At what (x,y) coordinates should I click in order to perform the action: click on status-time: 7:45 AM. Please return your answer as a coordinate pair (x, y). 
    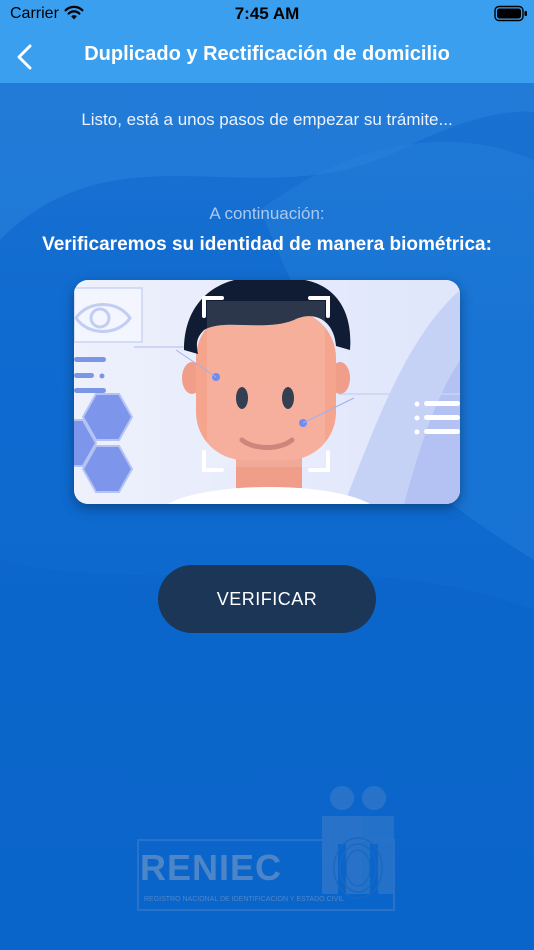
    Looking at the image, I should click on (267, 13).